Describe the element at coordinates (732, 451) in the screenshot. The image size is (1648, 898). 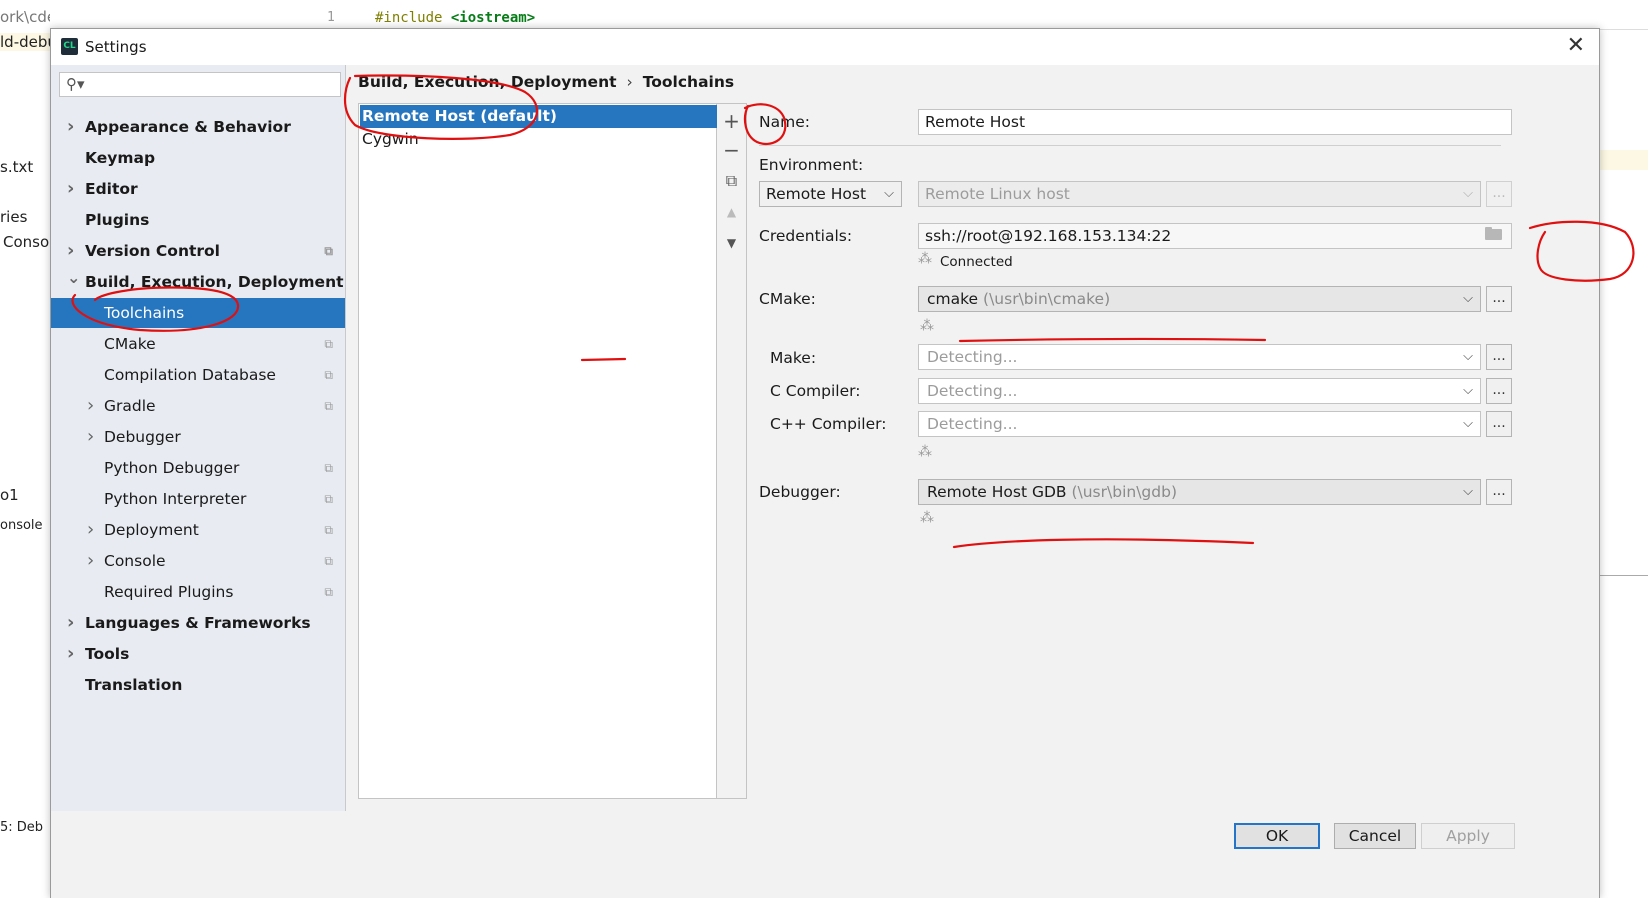
I see `toolchain-toolbar: + − ⧉ ▲ ▼` at that location.